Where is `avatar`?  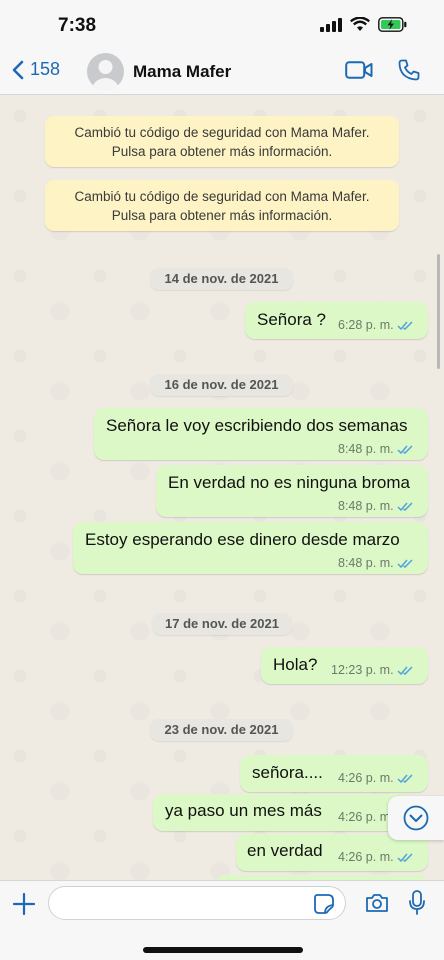 avatar is located at coordinates (105, 71).